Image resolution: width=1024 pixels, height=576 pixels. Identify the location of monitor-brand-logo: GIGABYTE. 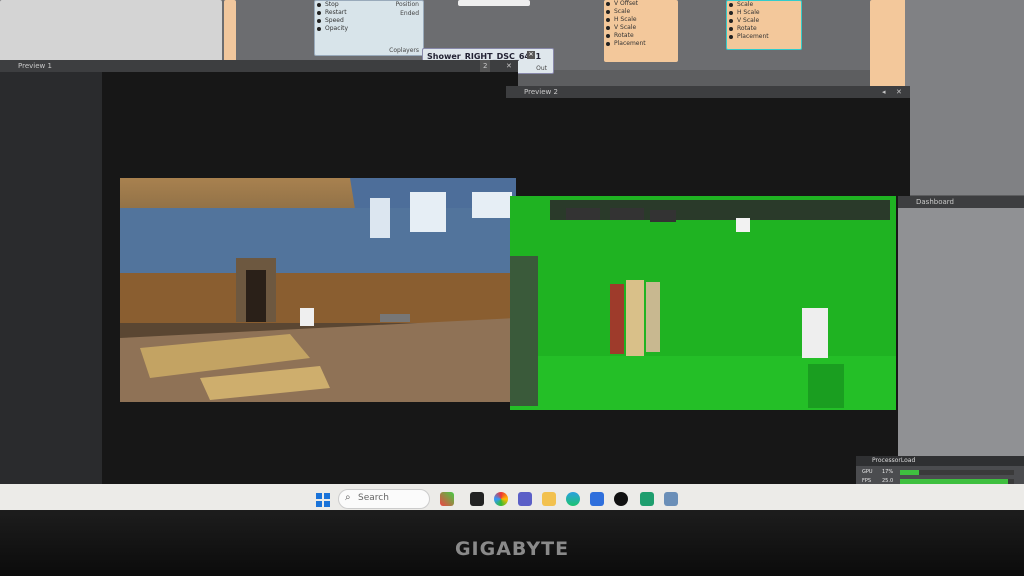
(512, 549).